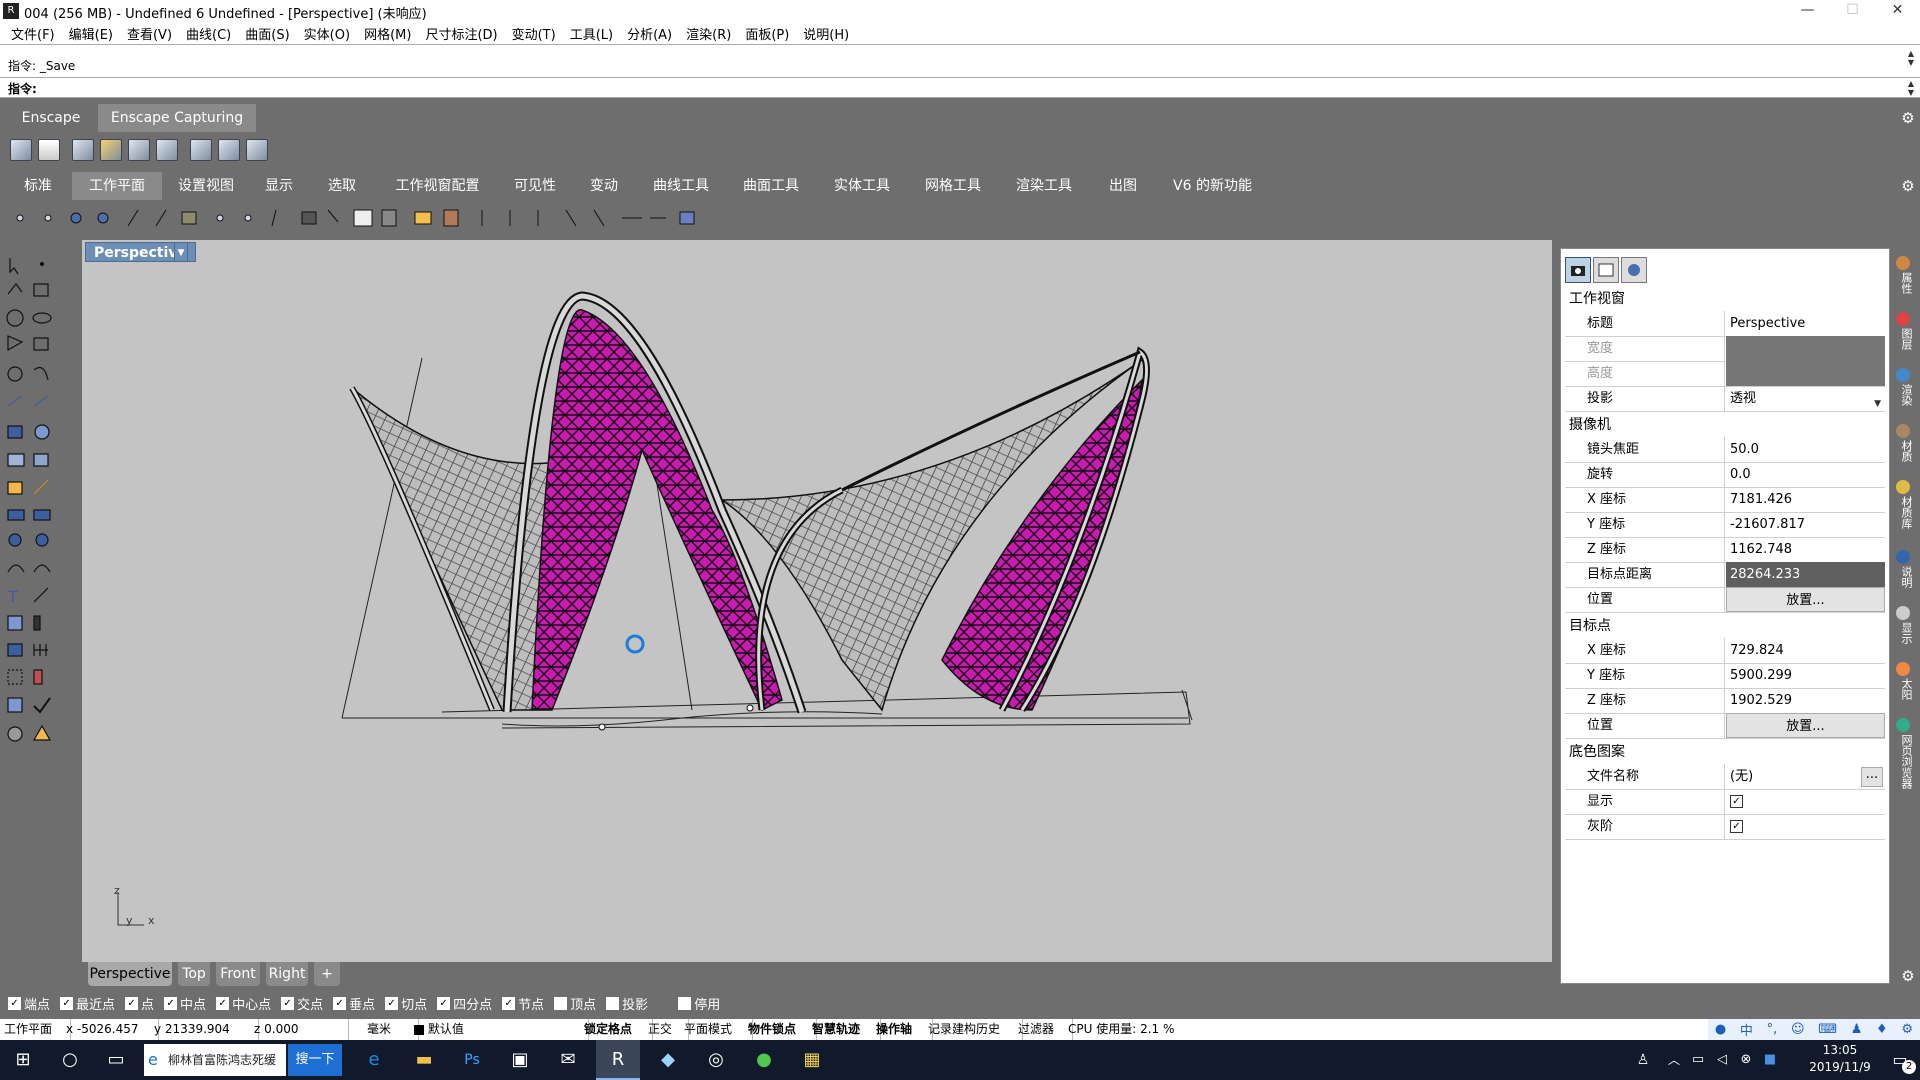  What do you see at coordinates (1840, 1060) in the screenshot?
I see `clock: 13:05 2019/11/9` at bounding box center [1840, 1060].